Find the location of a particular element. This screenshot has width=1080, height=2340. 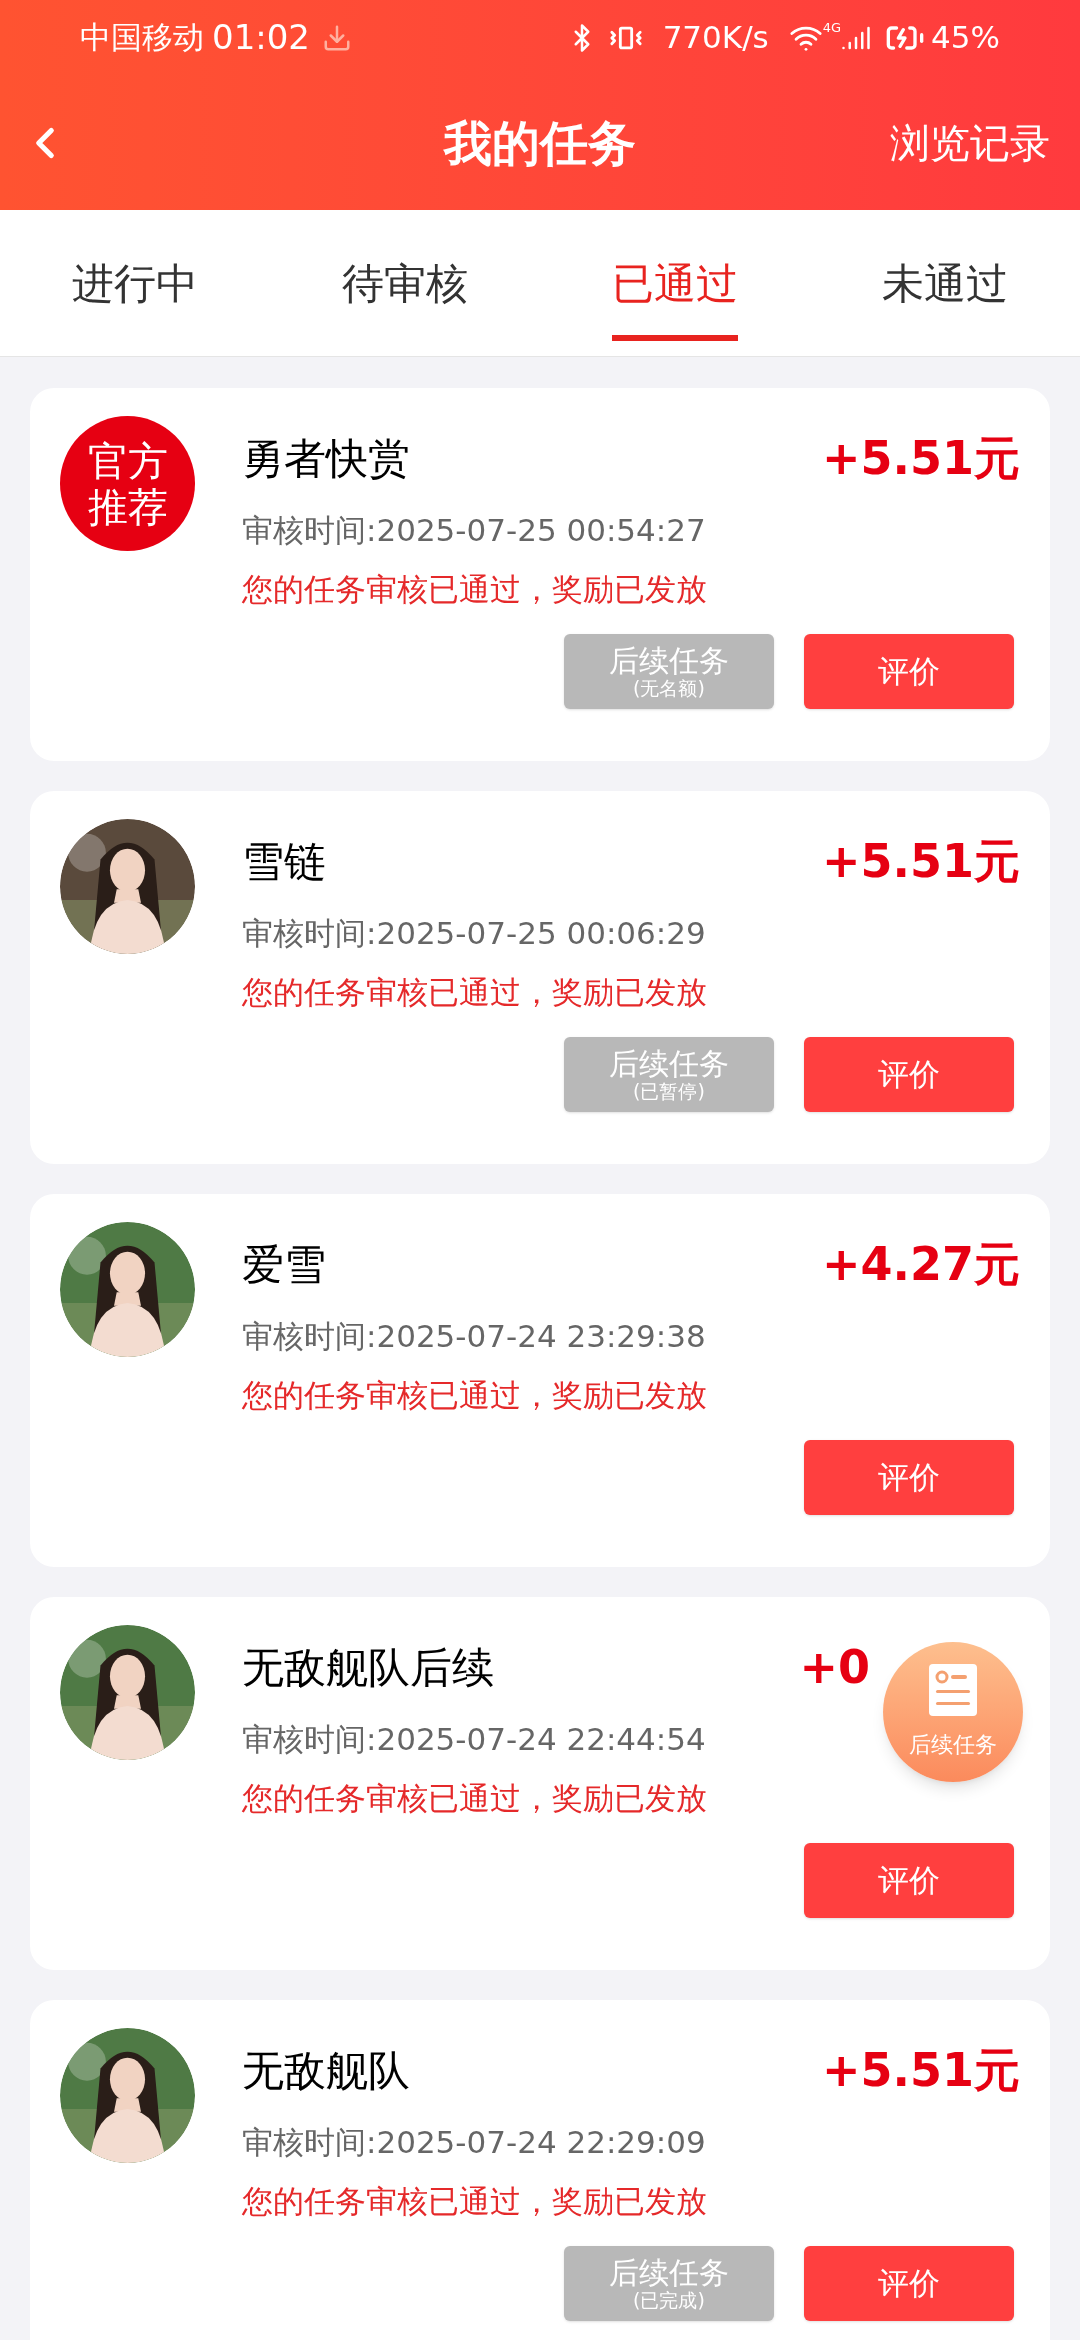

follow-up-note: (无名额) is located at coordinates (669, 688).